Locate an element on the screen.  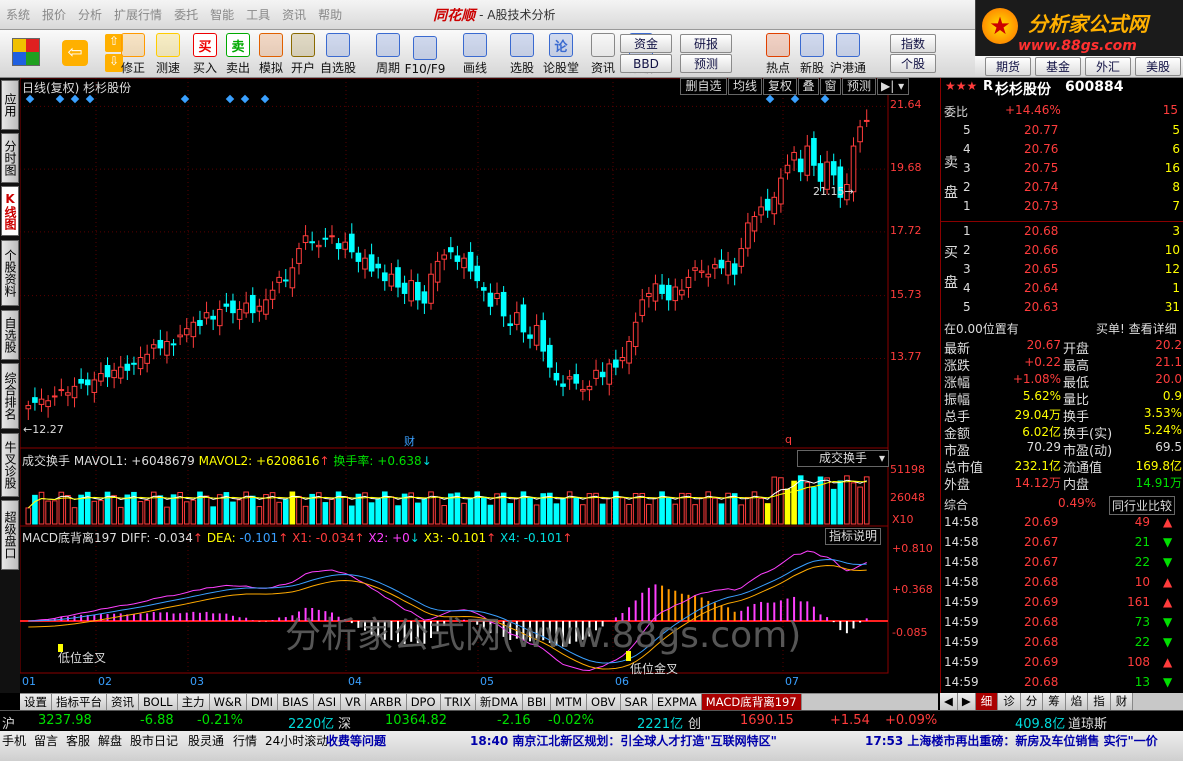
toolbar-small-1: 研报 is located at coordinates (706, 43).